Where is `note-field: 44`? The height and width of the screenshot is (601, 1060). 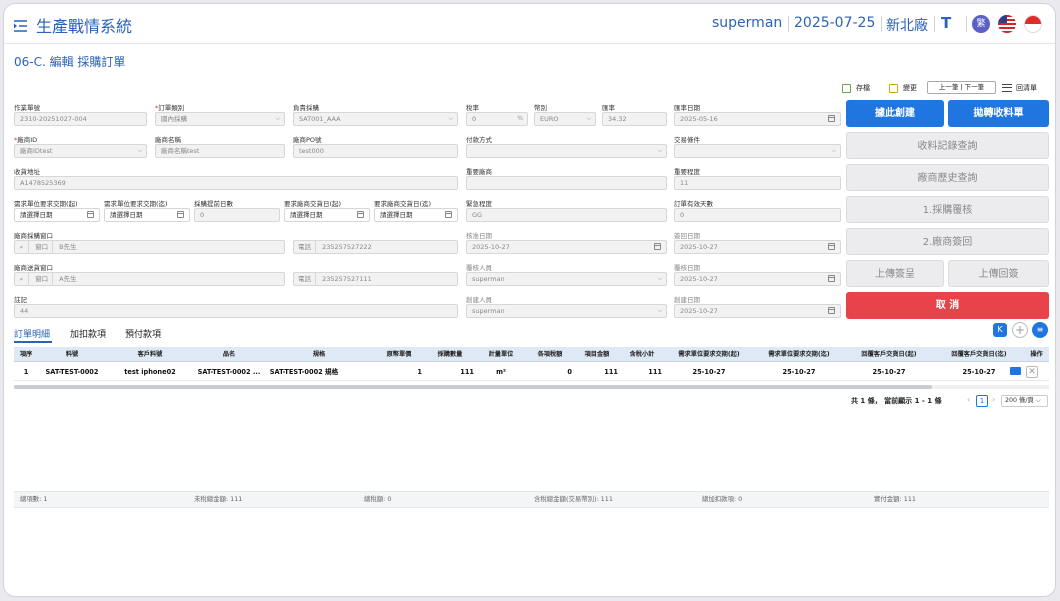
note-field: 44 is located at coordinates (236, 311).